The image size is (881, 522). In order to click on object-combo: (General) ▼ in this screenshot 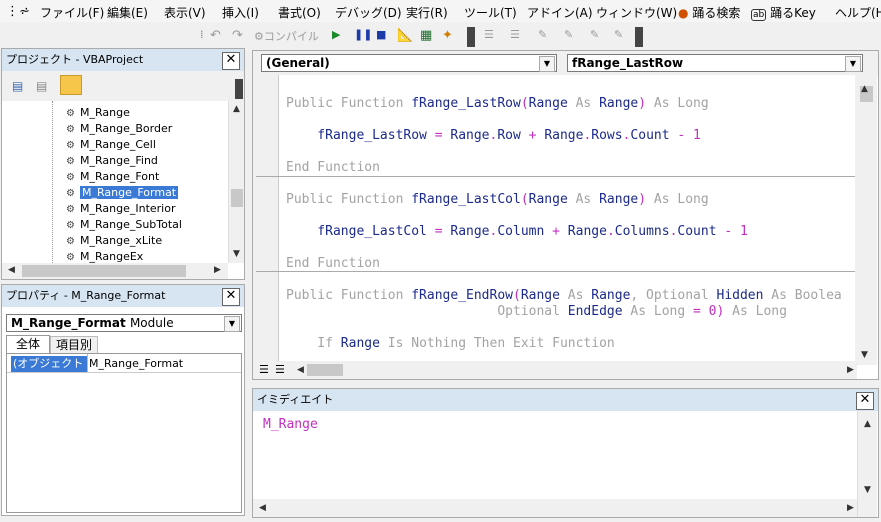, I will do `click(409, 63)`.